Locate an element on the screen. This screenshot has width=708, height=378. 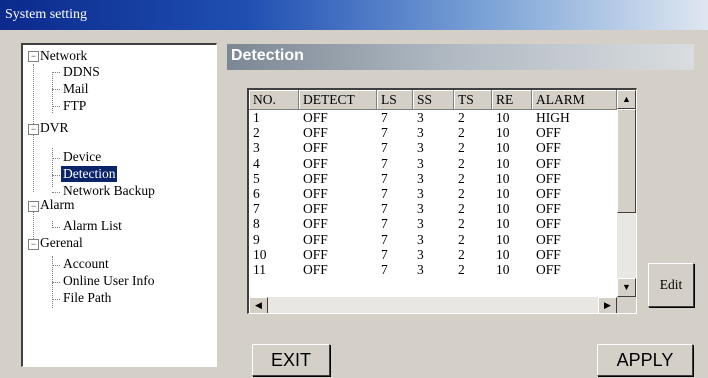
tree-node-ddns: DDNS is located at coordinates (81, 72).